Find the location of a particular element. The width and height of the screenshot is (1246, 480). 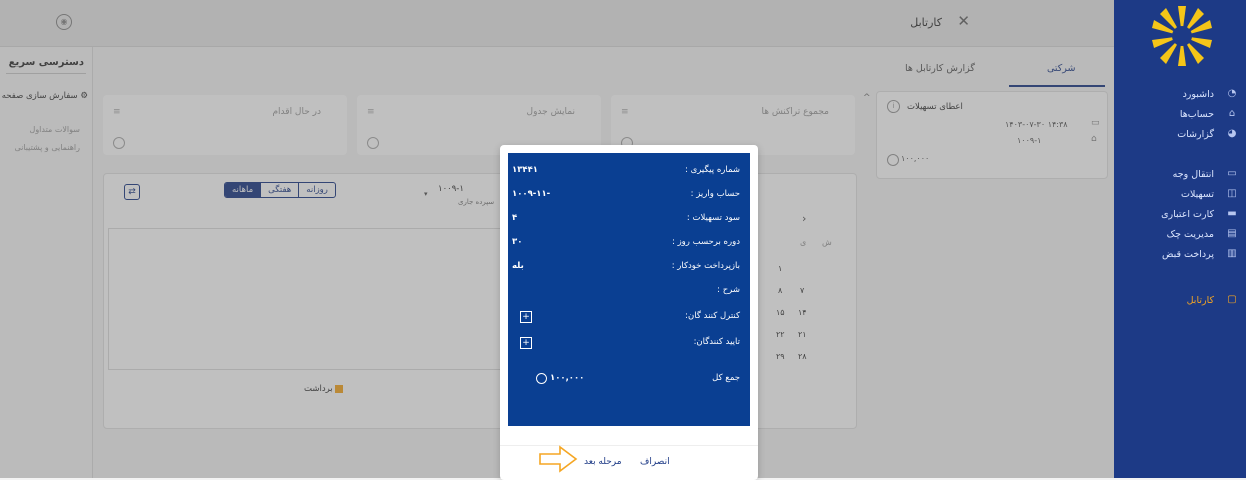

row-label: بازپرداخت خودکار : is located at coordinates (705, 266).